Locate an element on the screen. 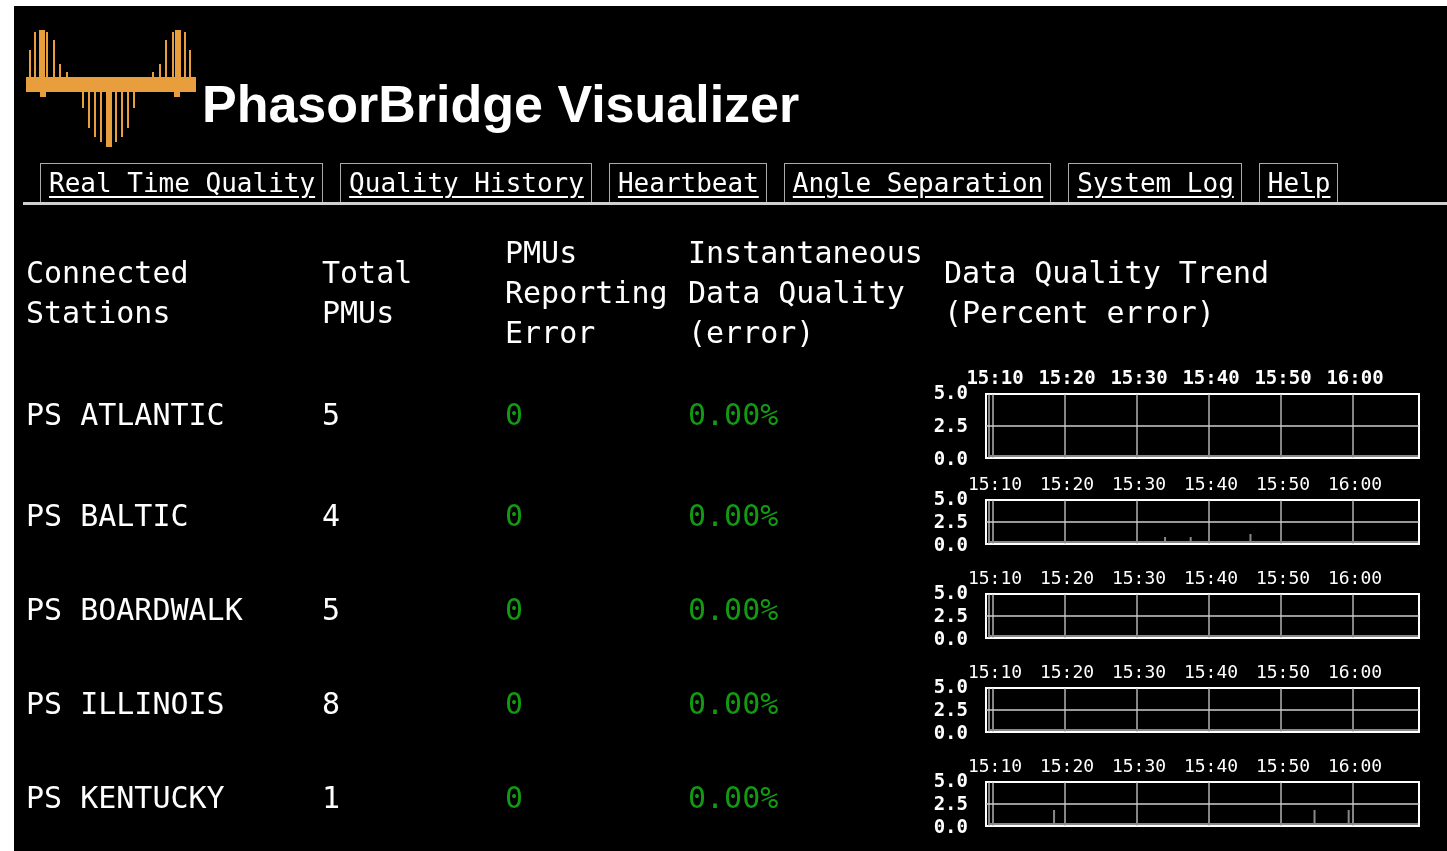 This screenshot has height=851, width=1447. column-header: Data Quality Trend (Percent error) is located at coordinates (1107, 293).